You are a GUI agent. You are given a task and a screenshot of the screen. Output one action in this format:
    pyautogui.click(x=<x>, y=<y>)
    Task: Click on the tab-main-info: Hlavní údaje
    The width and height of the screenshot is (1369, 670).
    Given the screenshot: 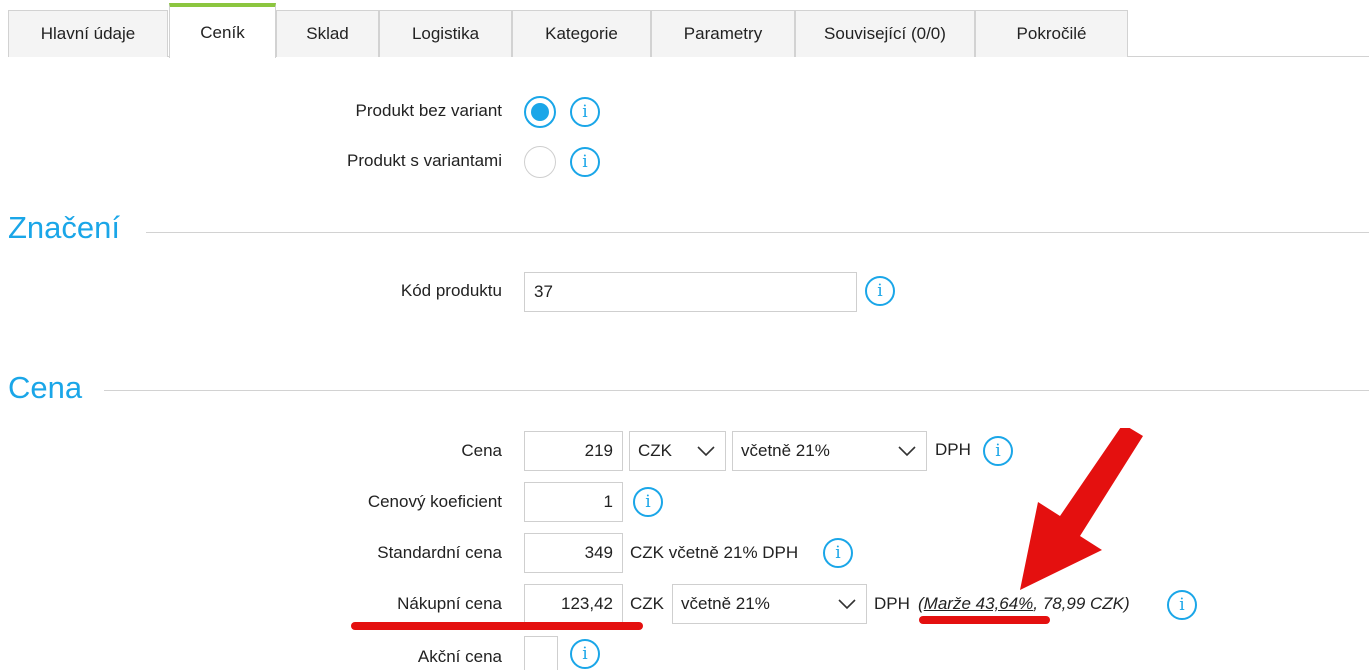 What is the action you would take?
    pyautogui.click(x=88, y=33)
    